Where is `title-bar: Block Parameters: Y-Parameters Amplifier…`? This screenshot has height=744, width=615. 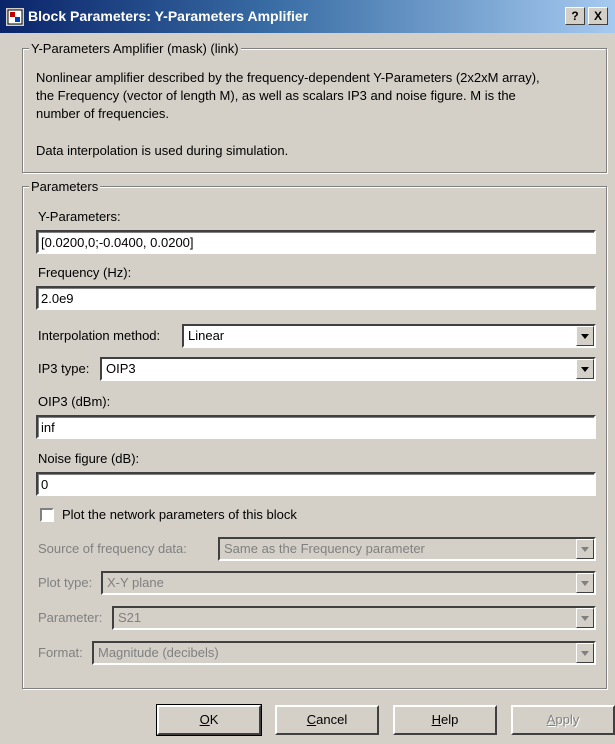
title-bar: Block Parameters: Y-Parameters Amplifier… is located at coordinates (307, 16).